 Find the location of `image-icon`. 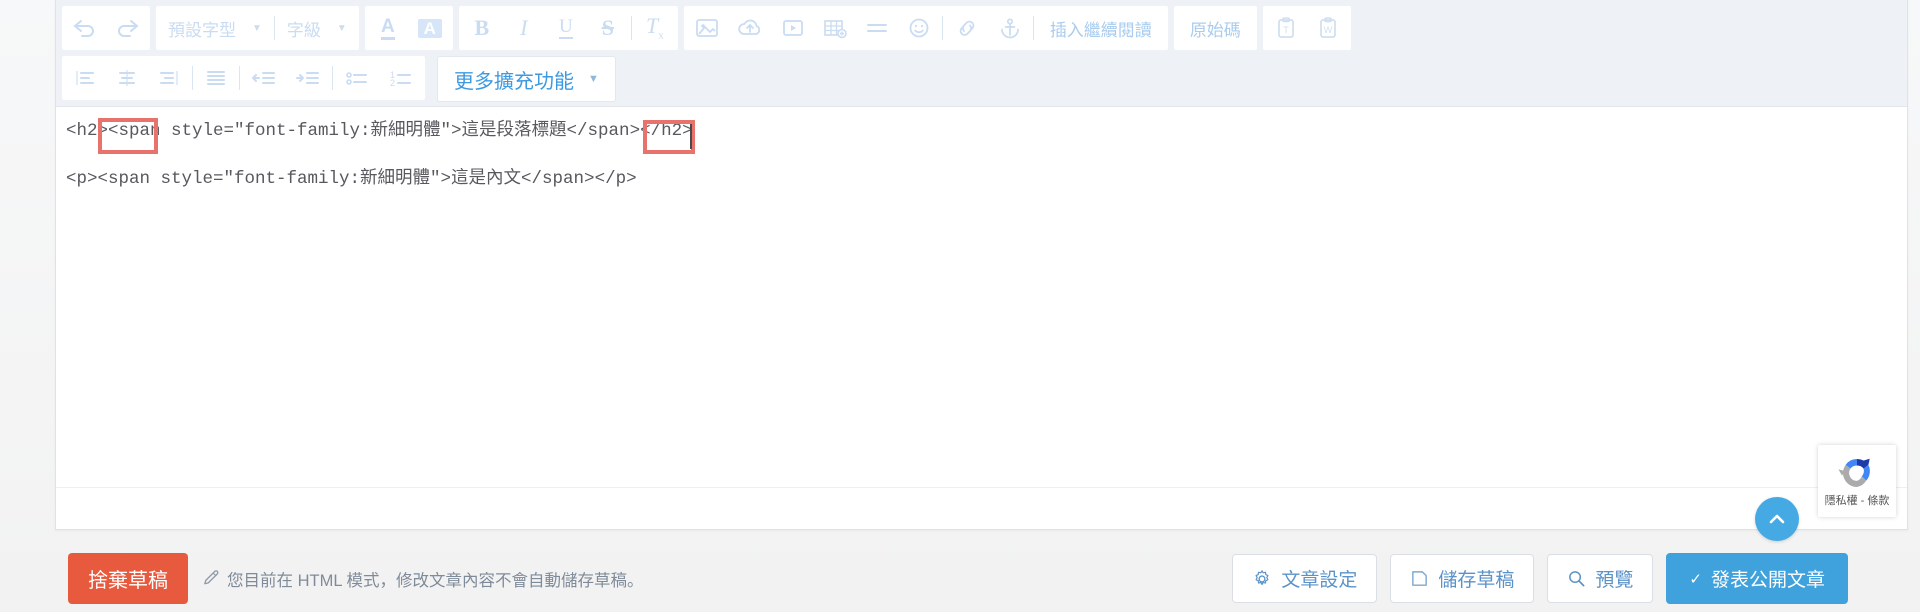

image-icon is located at coordinates (707, 28).